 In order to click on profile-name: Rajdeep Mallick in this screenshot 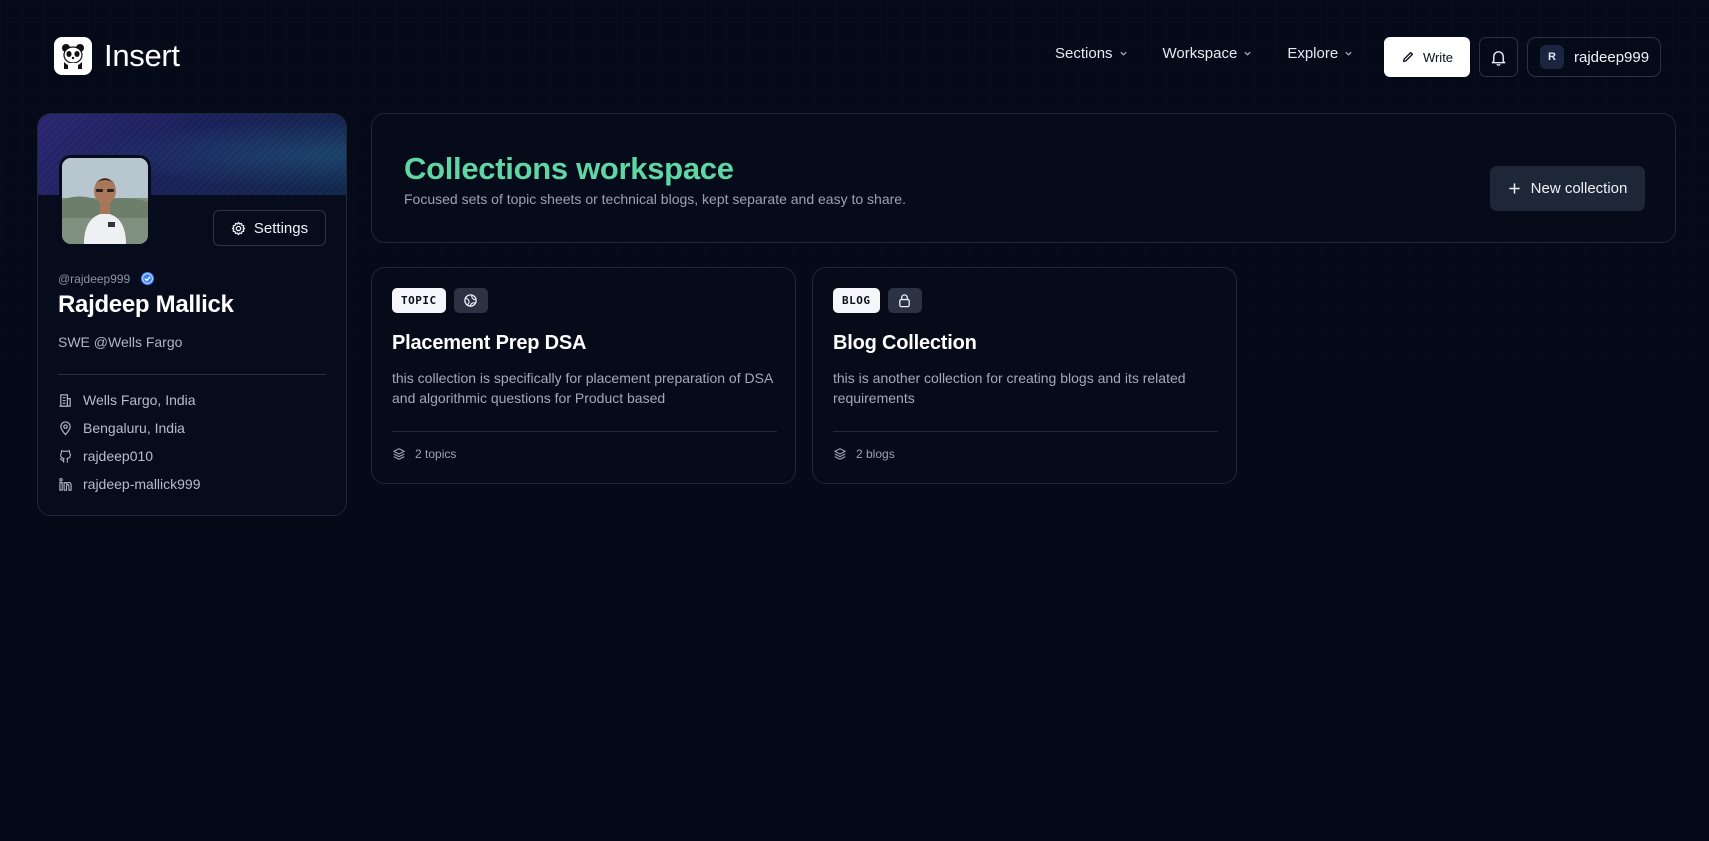, I will do `click(146, 304)`.